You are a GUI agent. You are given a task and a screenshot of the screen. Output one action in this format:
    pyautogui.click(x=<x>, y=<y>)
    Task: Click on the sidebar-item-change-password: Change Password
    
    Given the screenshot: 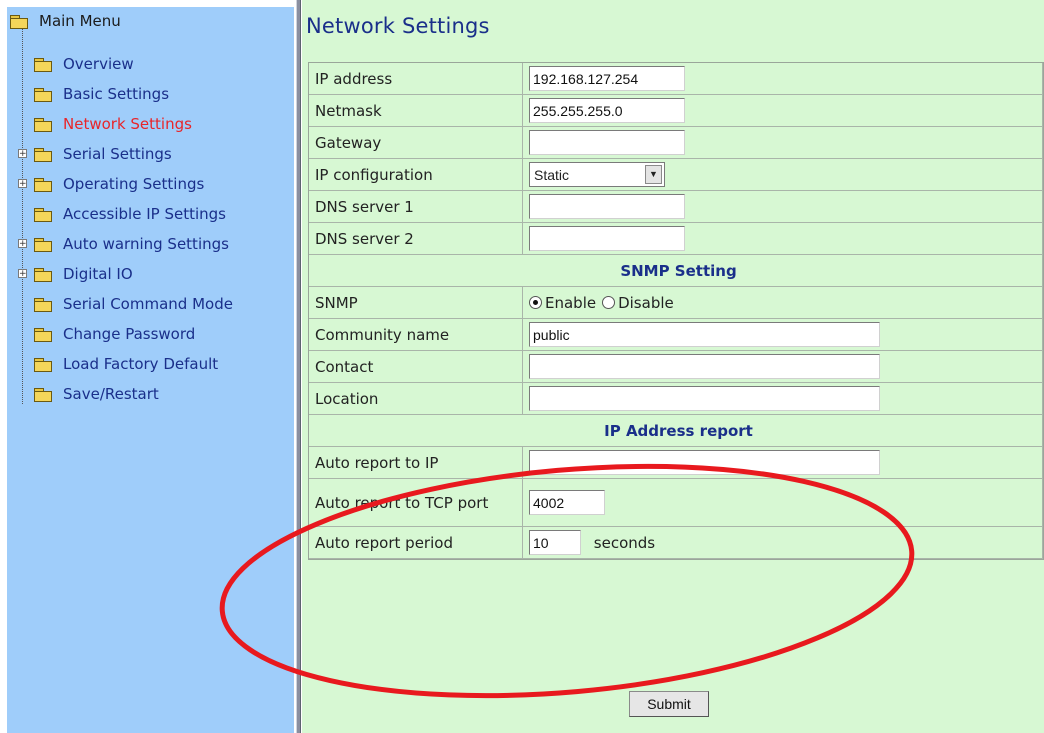 What is the action you would take?
    pyautogui.click(x=114, y=334)
    